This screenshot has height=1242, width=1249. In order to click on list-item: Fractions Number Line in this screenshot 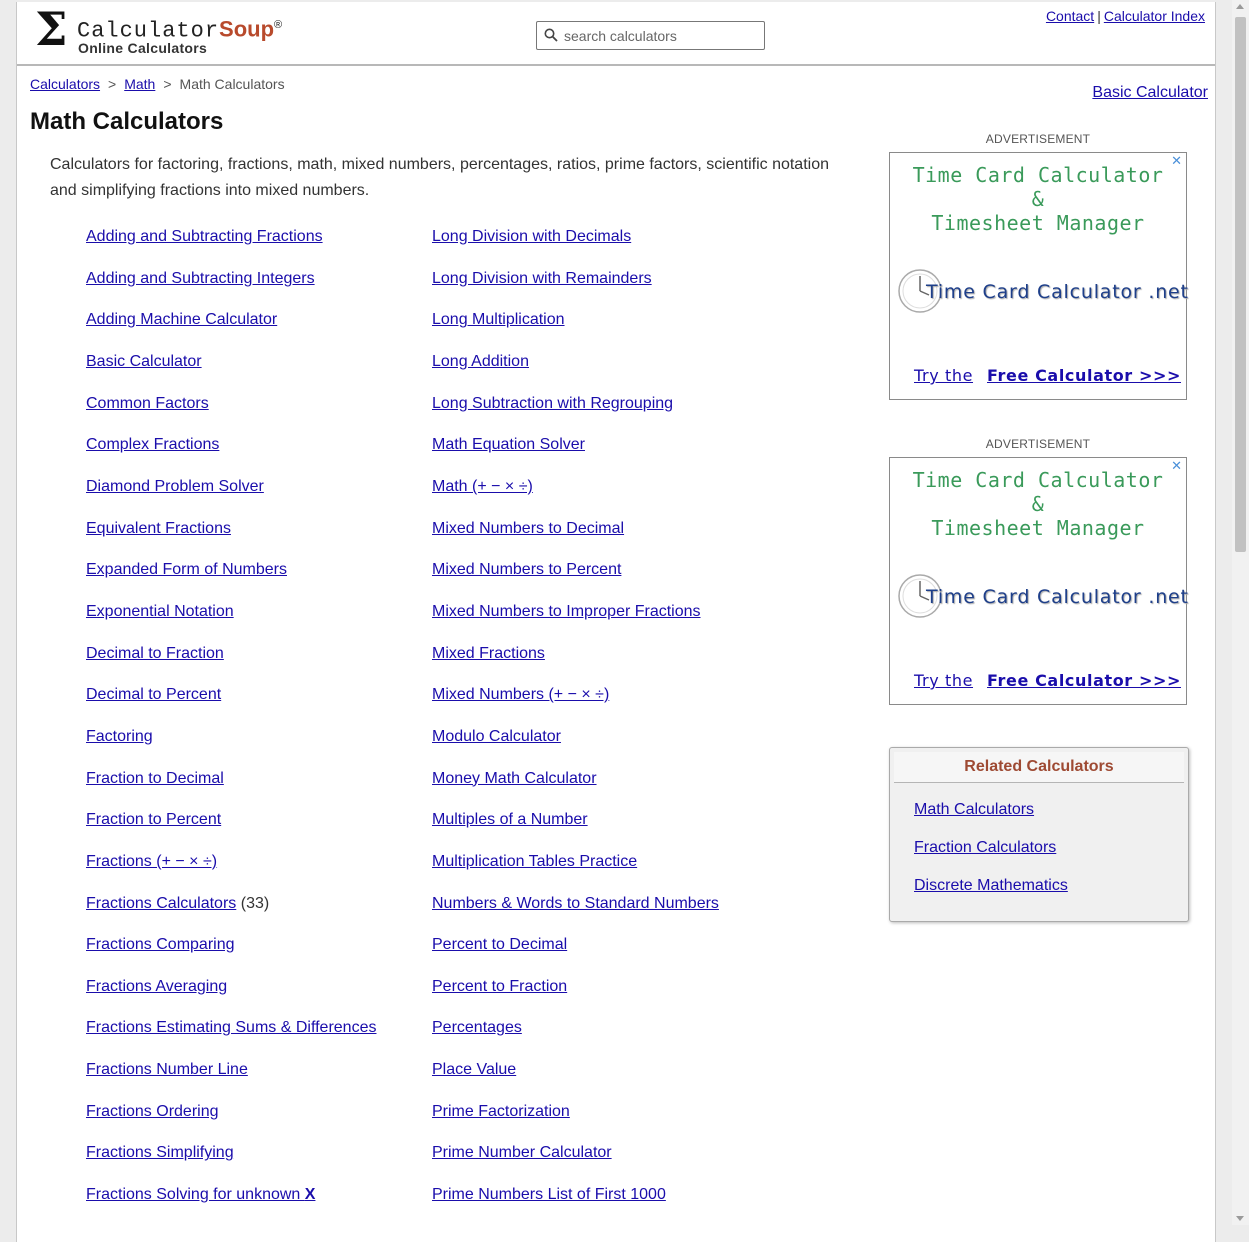, I will do `click(231, 1076)`.